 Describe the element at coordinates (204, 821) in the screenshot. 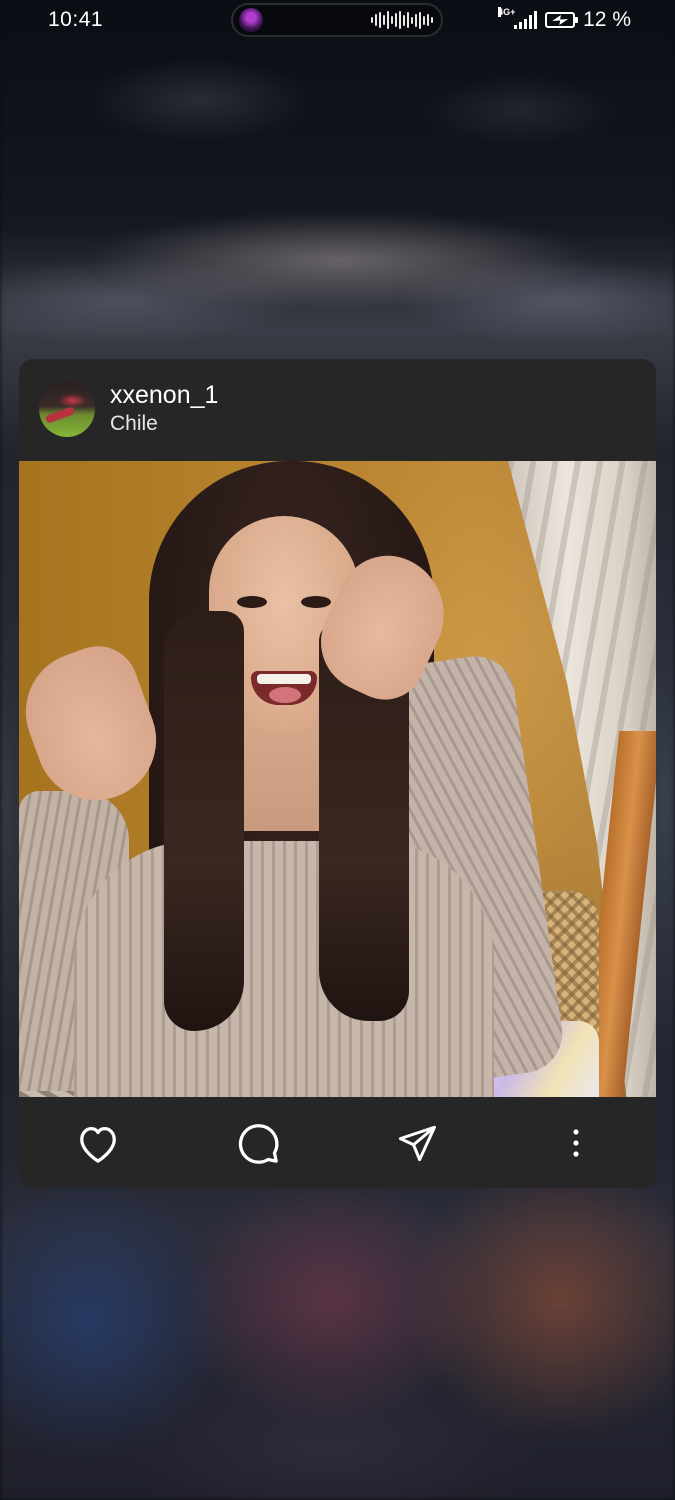

I see `photo-hair-front-left` at that location.